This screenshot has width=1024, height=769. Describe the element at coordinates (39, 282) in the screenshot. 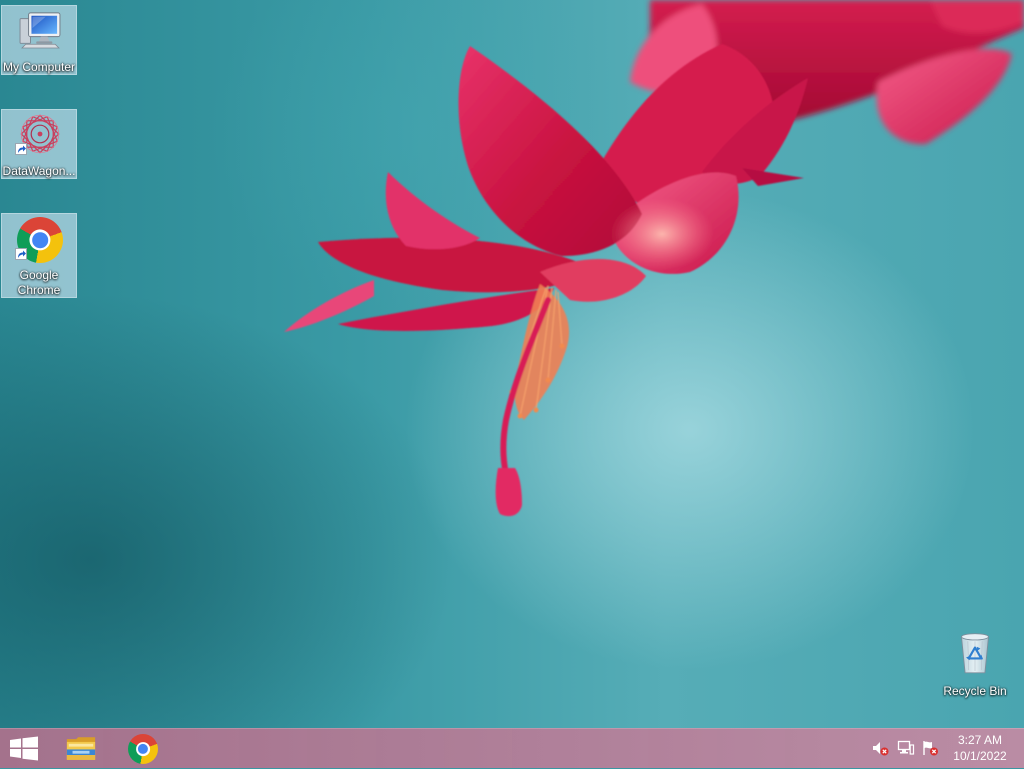

I see `desktop-icon-label: Google Chrome` at that location.